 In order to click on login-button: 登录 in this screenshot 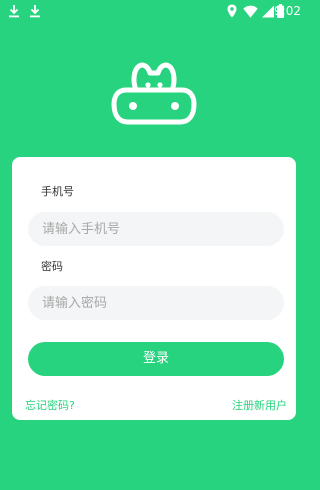, I will do `click(156, 359)`.